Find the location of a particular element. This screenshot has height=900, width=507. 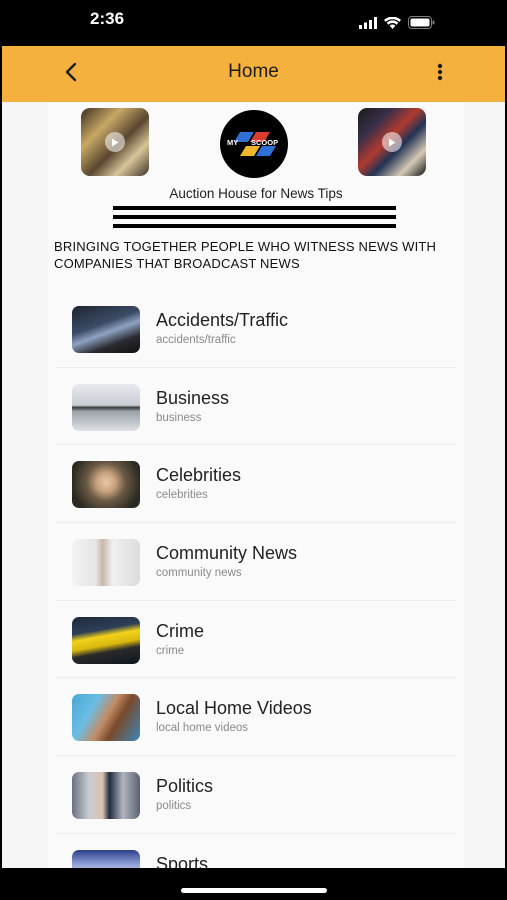

app-bar: Home is located at coordinates (253, 74).